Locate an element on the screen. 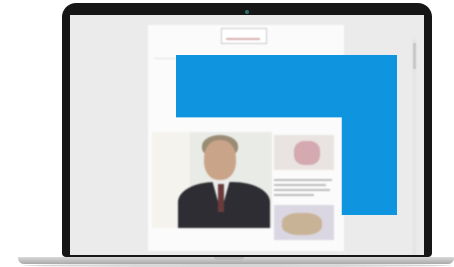 The width and height of the screenshot is (454, 267). scrollbar-thumb is located at coordinates (414, 56).